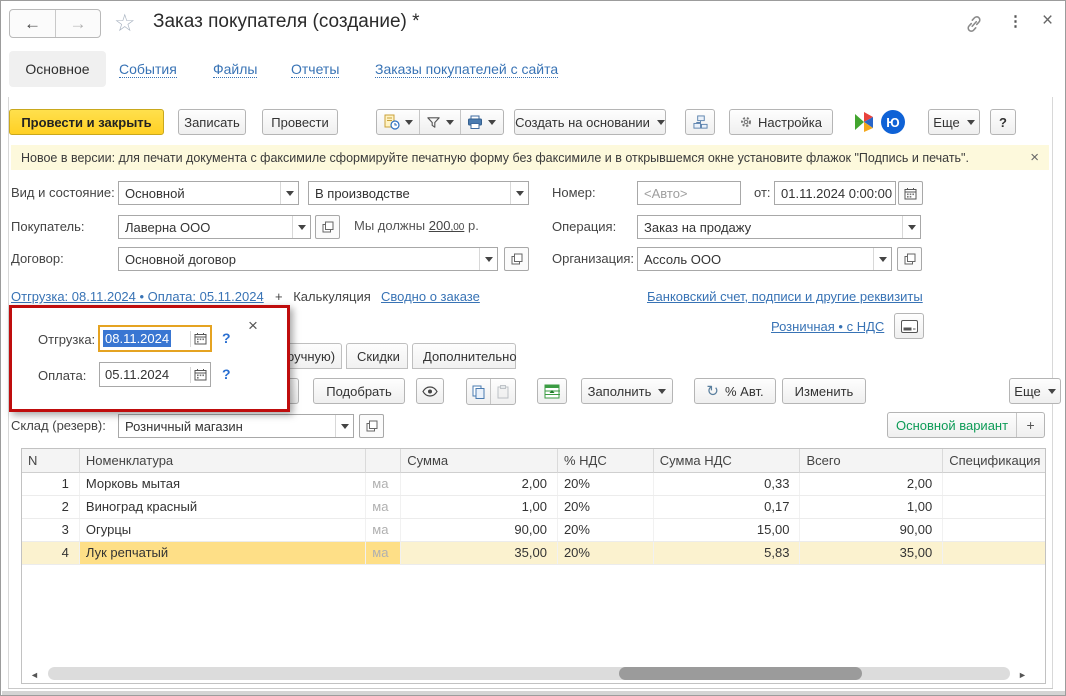 The image size is (1066, 696). What do you see at coordinates (994, 461) in the screenshot?
I see `col-header-spec: Спецификация` at bounding box center [994, 461].